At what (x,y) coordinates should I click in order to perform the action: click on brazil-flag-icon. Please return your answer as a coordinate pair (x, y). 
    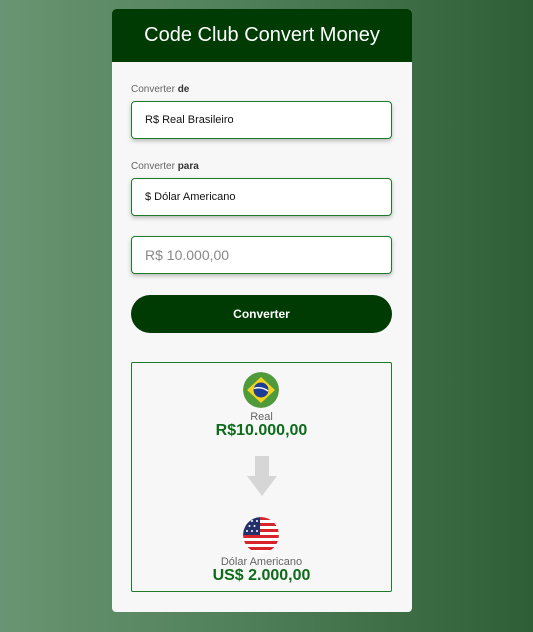
    Looking at the image, I should click on (261, 390).